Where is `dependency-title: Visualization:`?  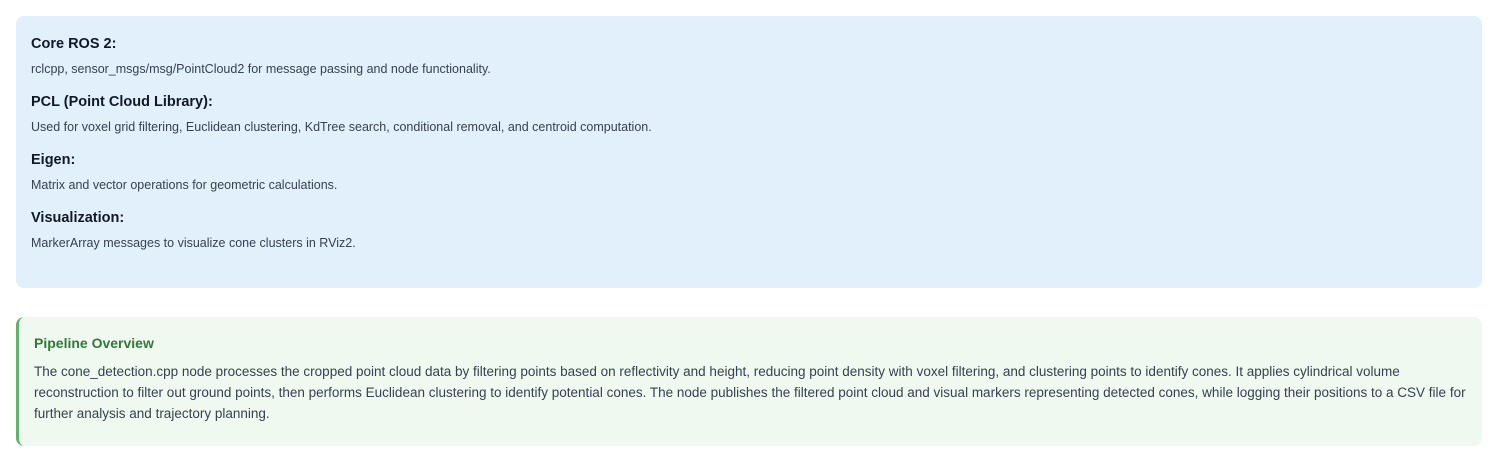 dependency-title: Visualization: is located at coordinates (78, 218).